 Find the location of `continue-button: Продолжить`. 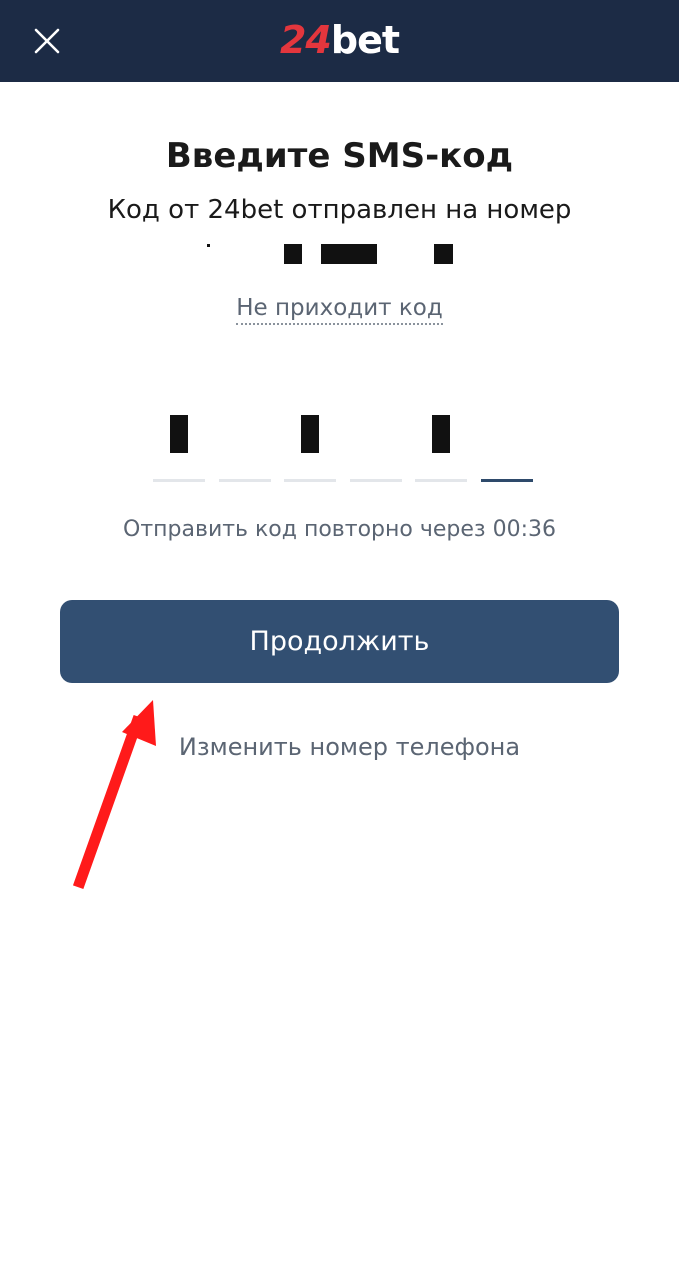

continue-button: Продолжить is located at coordinates (339, 641).